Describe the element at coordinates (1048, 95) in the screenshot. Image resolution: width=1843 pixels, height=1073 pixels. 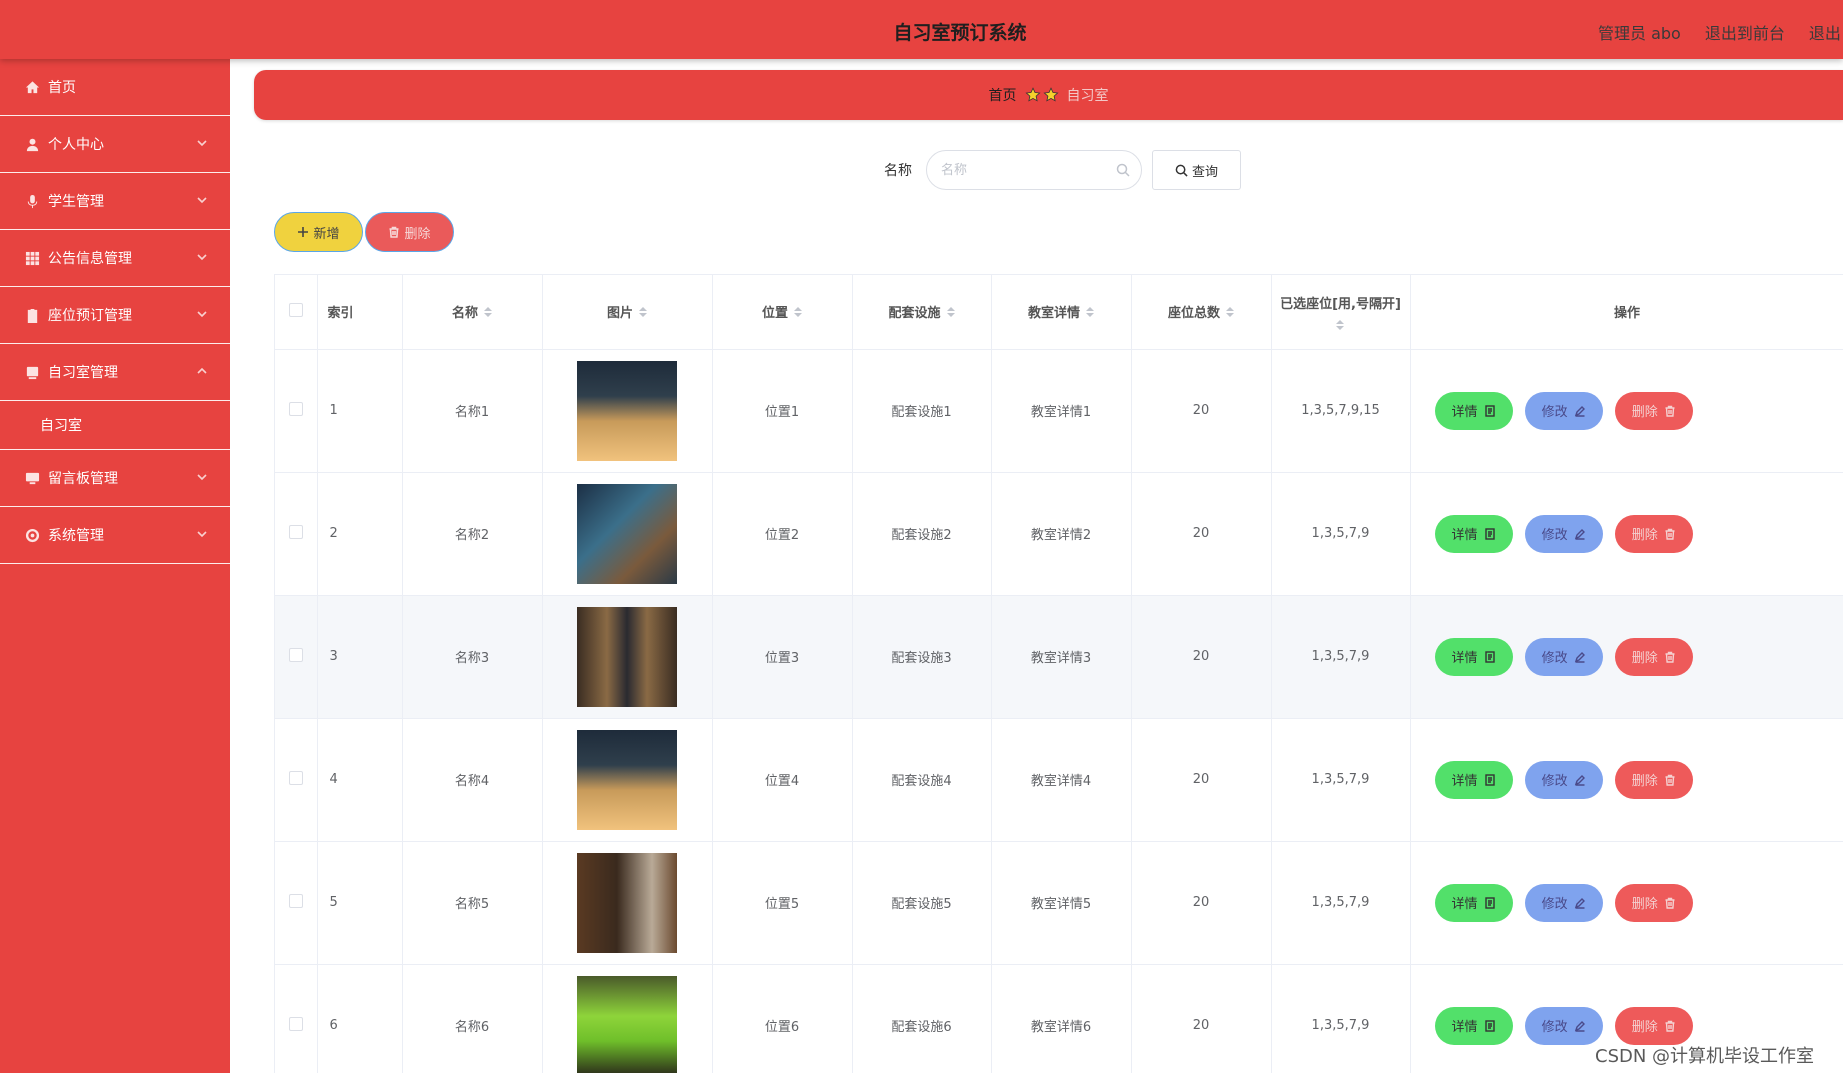
I see `breadcrumb: 首页 自习室` at that location.